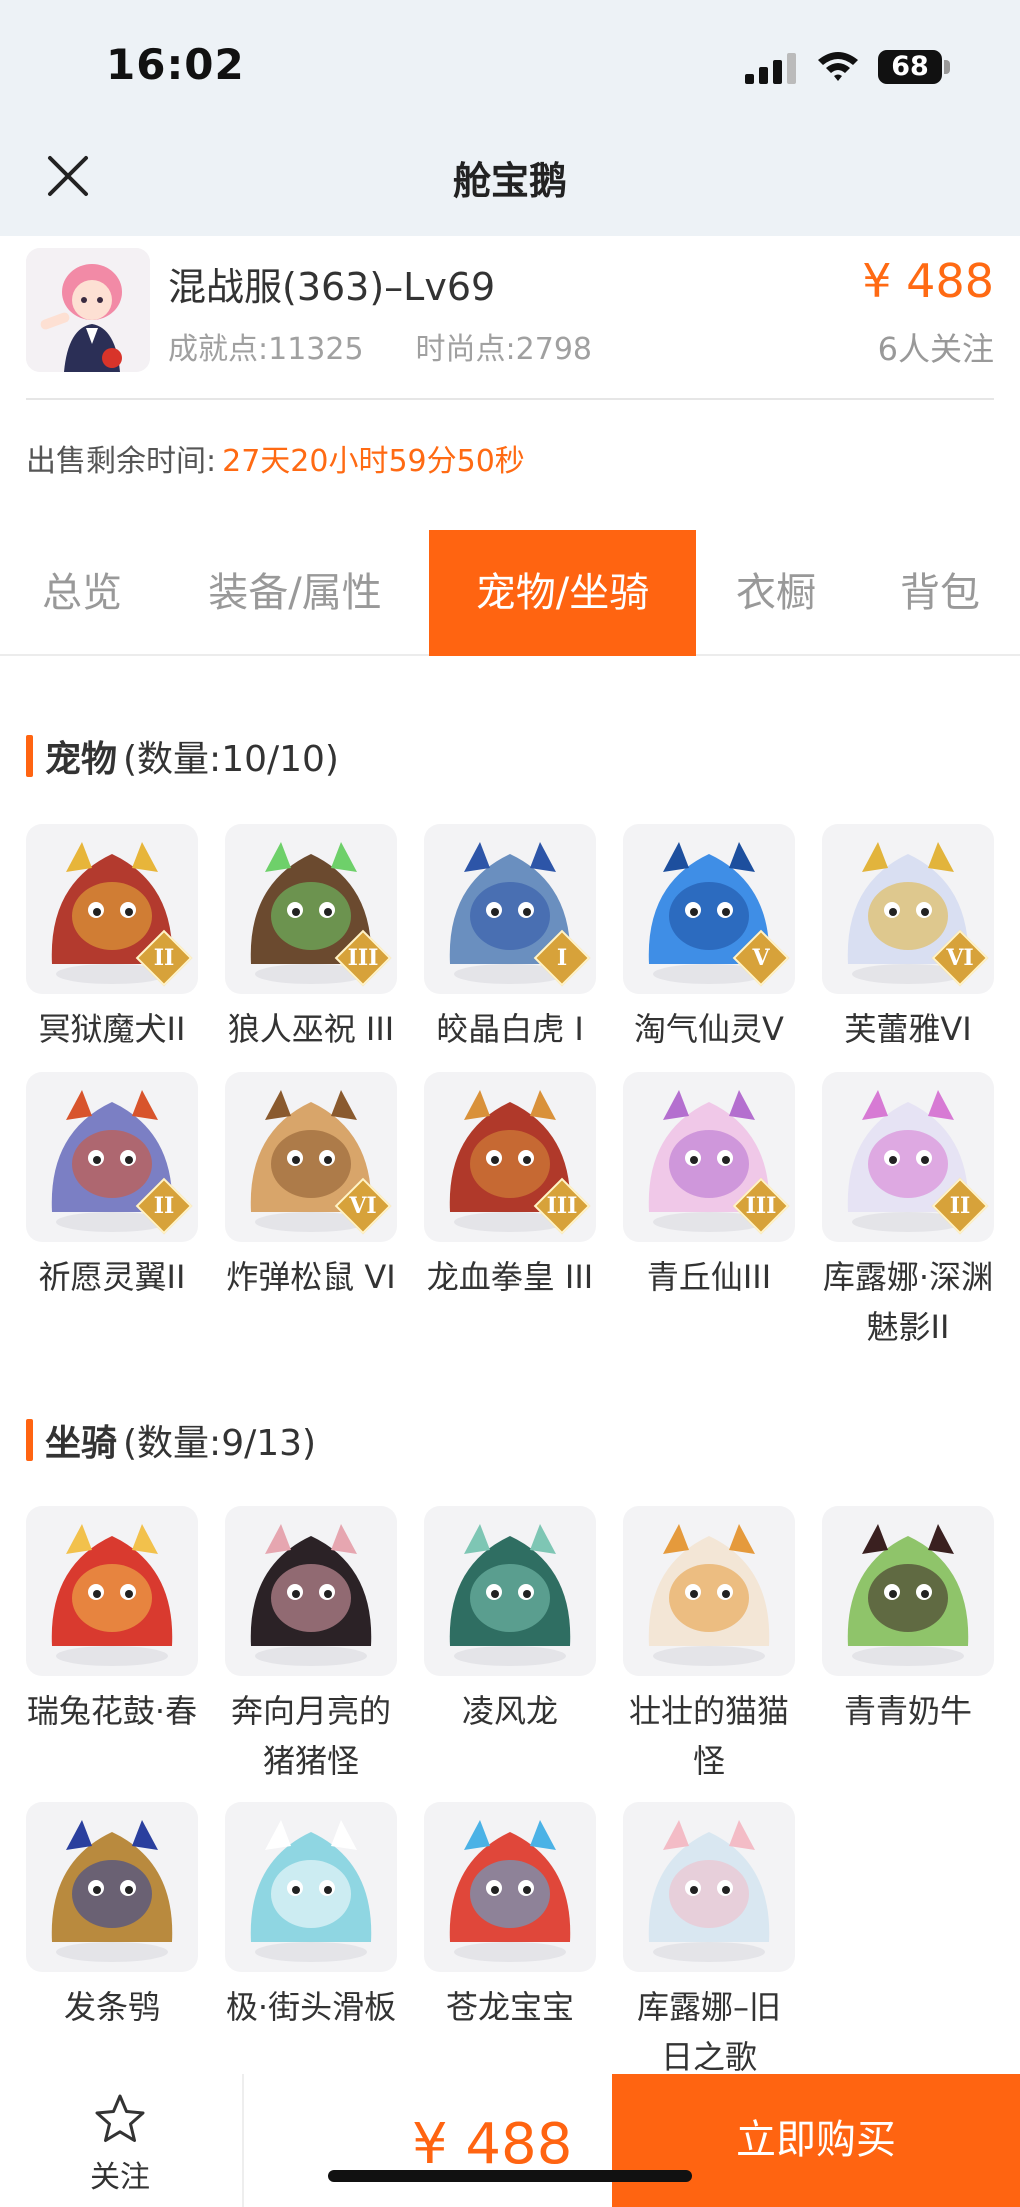  I want to click on pet-name: 库露娜·深渊魅影II, so click(908, 1302).